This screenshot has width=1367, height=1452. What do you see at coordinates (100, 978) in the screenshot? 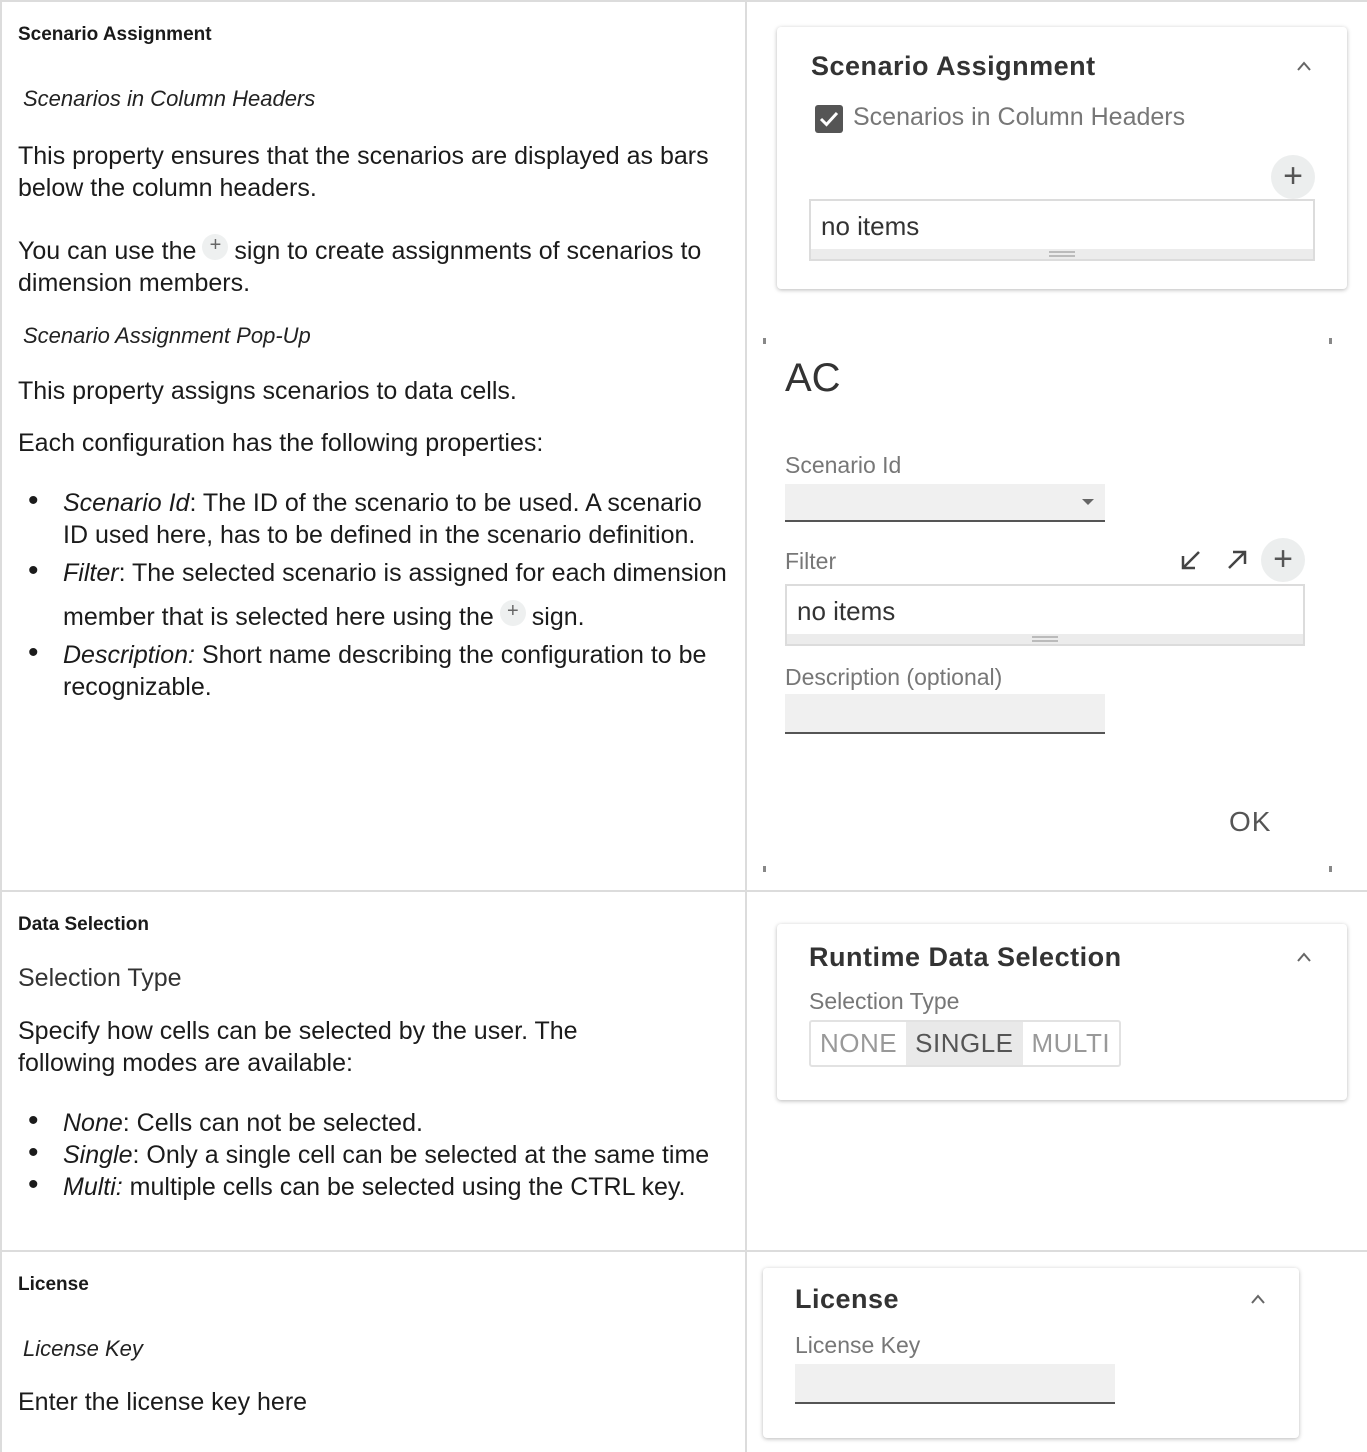
I see `subsection-title: Selection Type` at bounding box center [100, 978].